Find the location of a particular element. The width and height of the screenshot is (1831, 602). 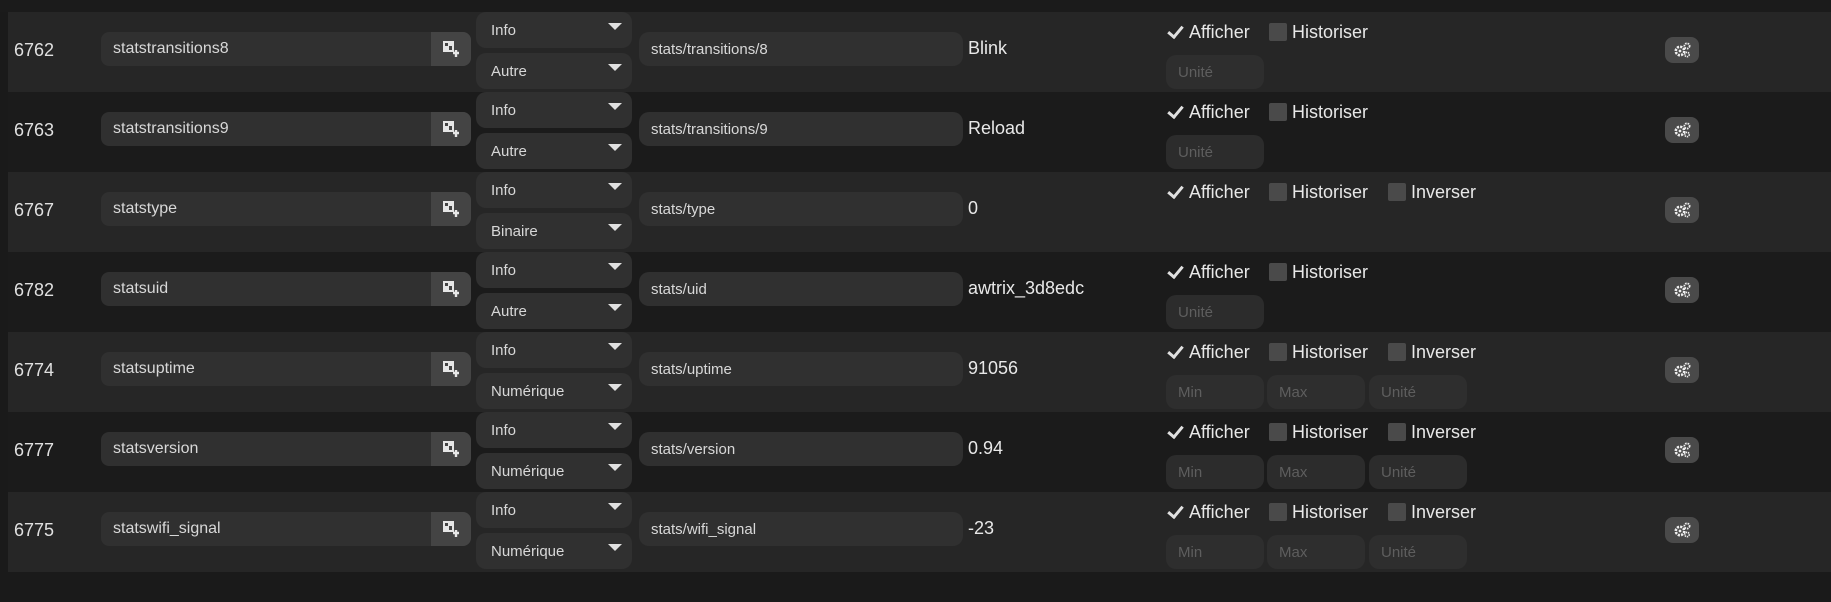

historiser-box-icon is located at coordinates (1278, 512).